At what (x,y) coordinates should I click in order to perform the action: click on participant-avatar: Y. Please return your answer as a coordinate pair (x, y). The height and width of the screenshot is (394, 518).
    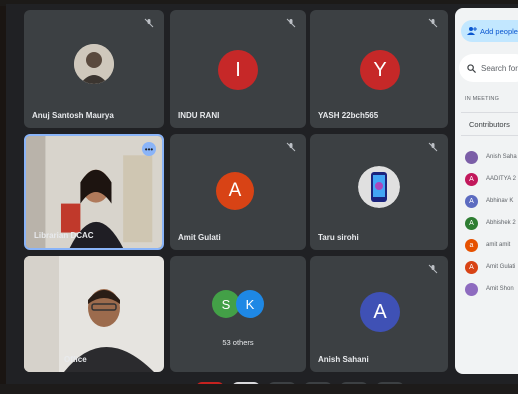
    Looking at the image, I should click on (380, 70).